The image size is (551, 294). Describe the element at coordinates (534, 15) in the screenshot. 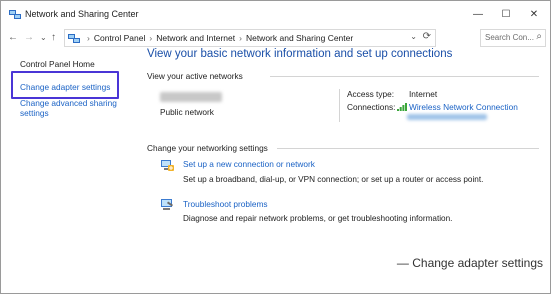

I see `close-button: ✕` at that location.